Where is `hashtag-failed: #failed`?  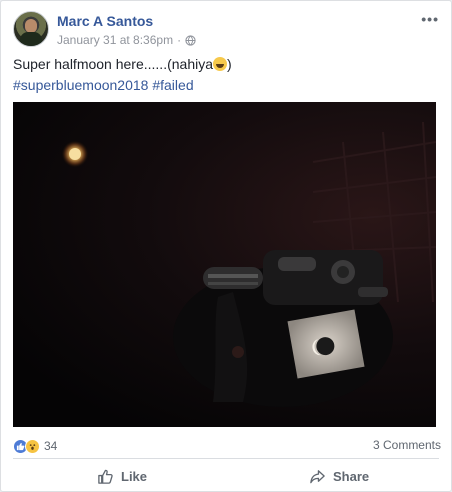 hashtag-failed: #failed is located at coordinates (172, 85).